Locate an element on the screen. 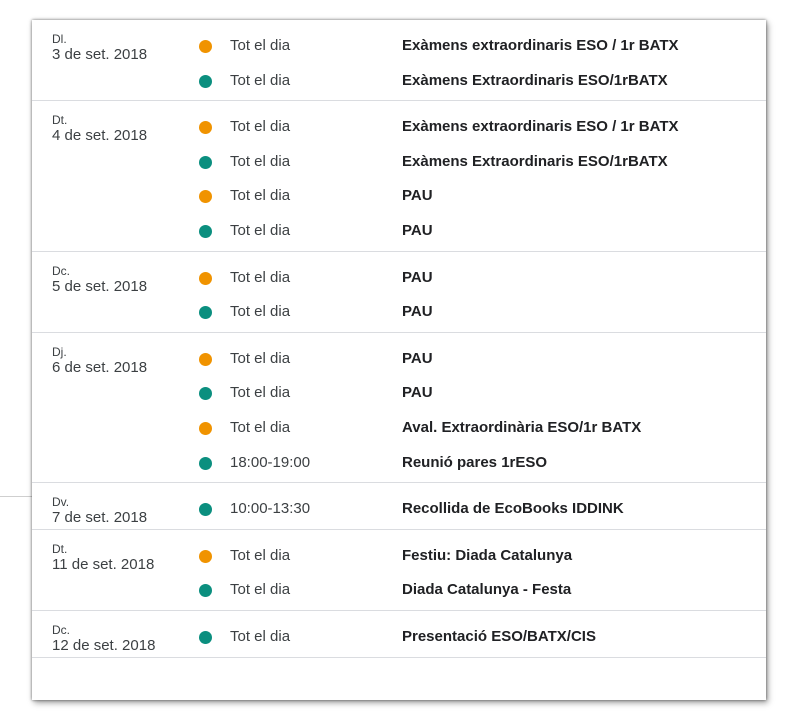  event-title: Presentació ESO/BATX/CIS is located at coordinates (499, 637).